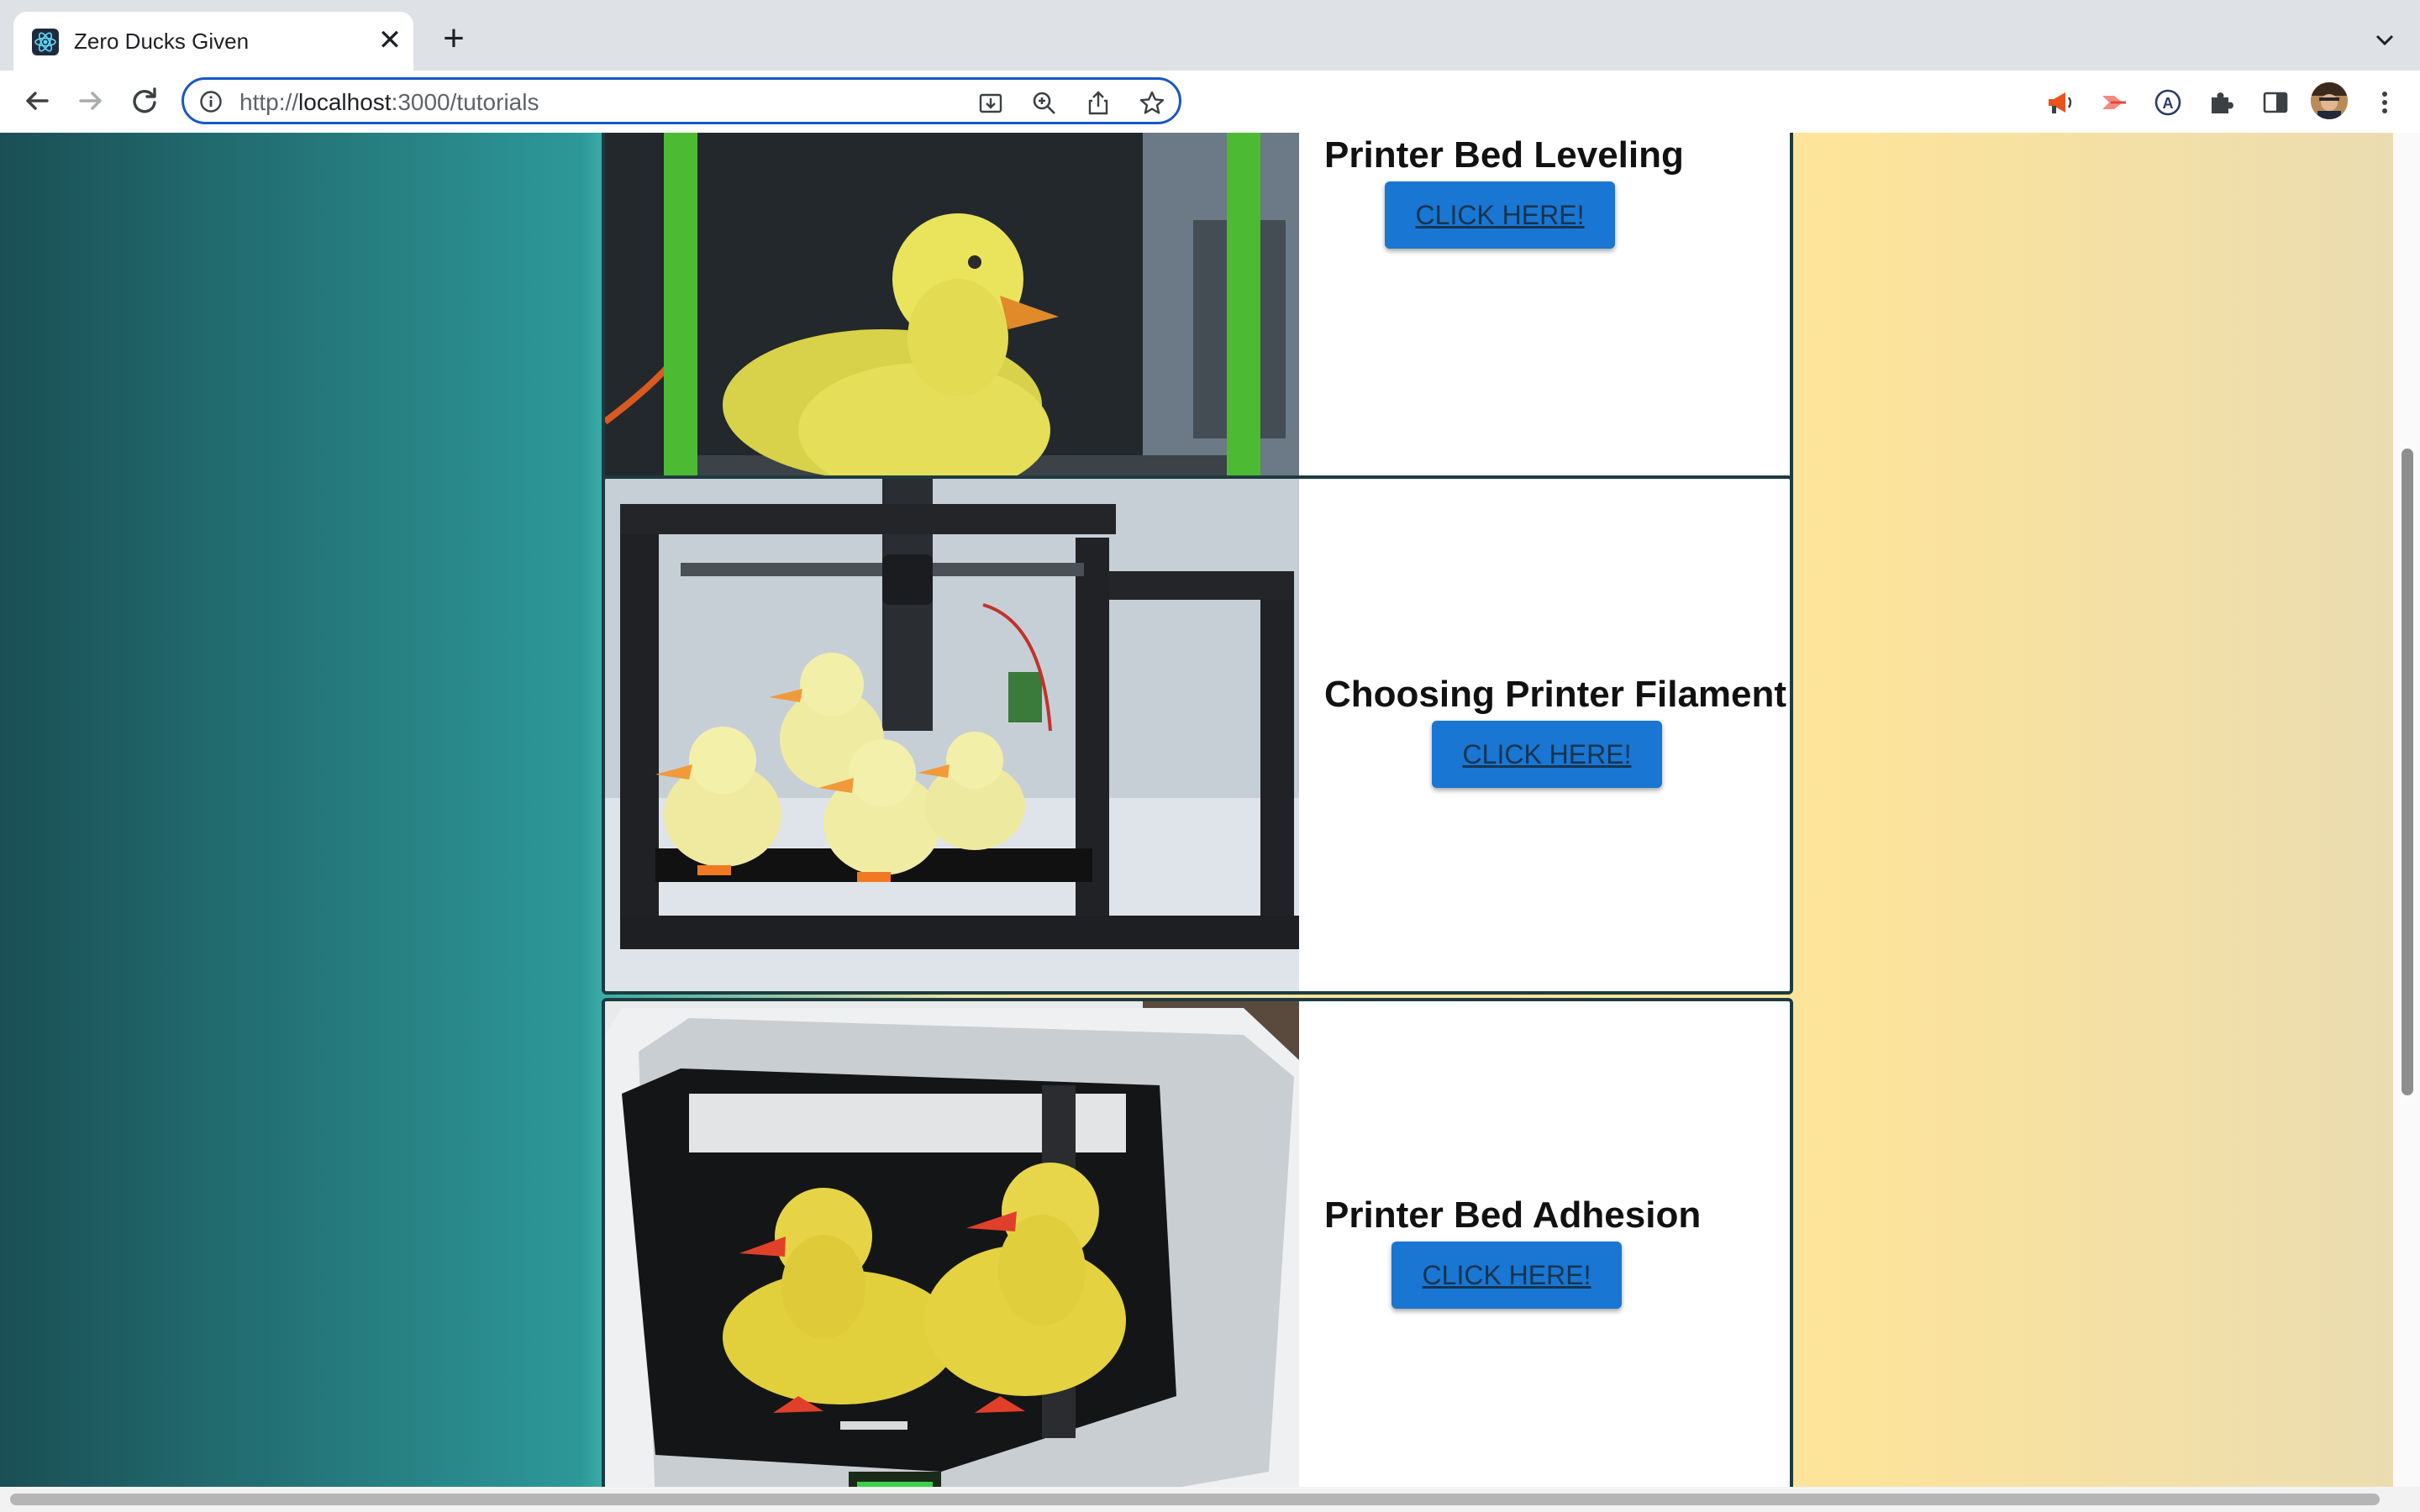 The height and width of the screenshot is (1512, 2420). I want to click on browser-toolbar: http://localhost:3000/tutorials A, so click(1210, 102).